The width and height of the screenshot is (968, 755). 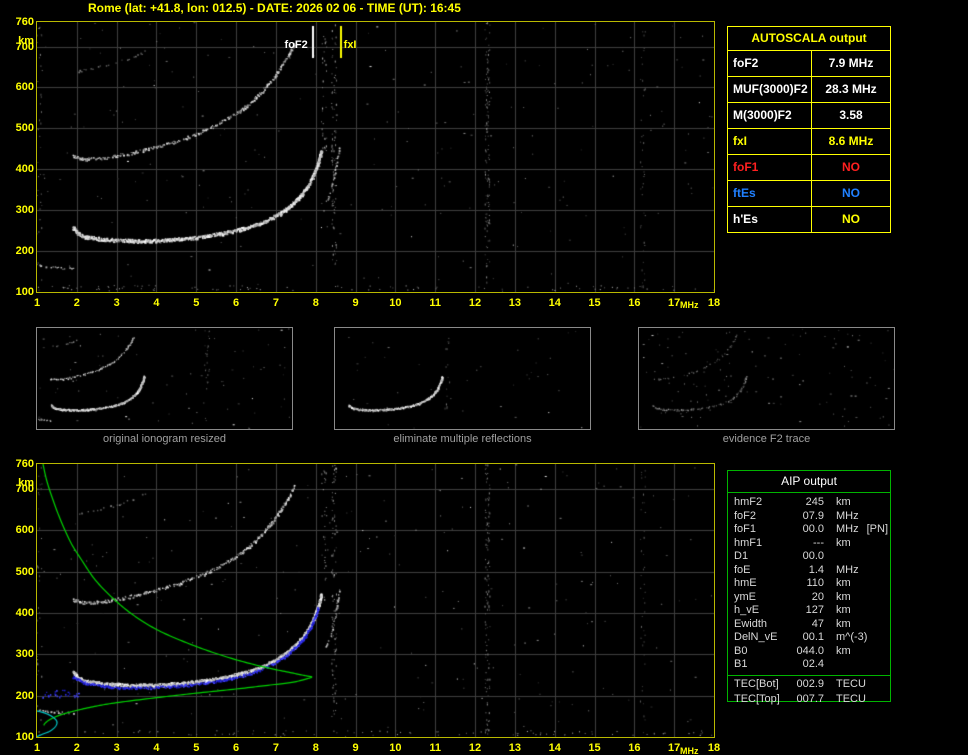 What do you see at coordinates (24, 87) in the screenshot?
I see `y-axis-tick-label: 600` at bounding box center [24, 87].